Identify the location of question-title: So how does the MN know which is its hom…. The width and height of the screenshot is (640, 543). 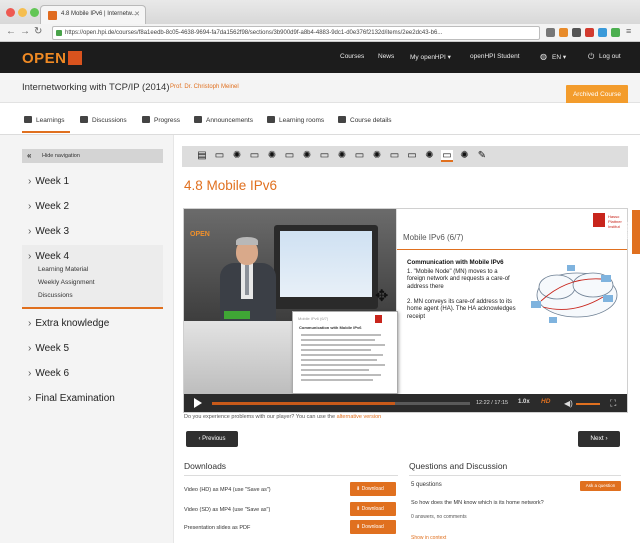
(477, 503).